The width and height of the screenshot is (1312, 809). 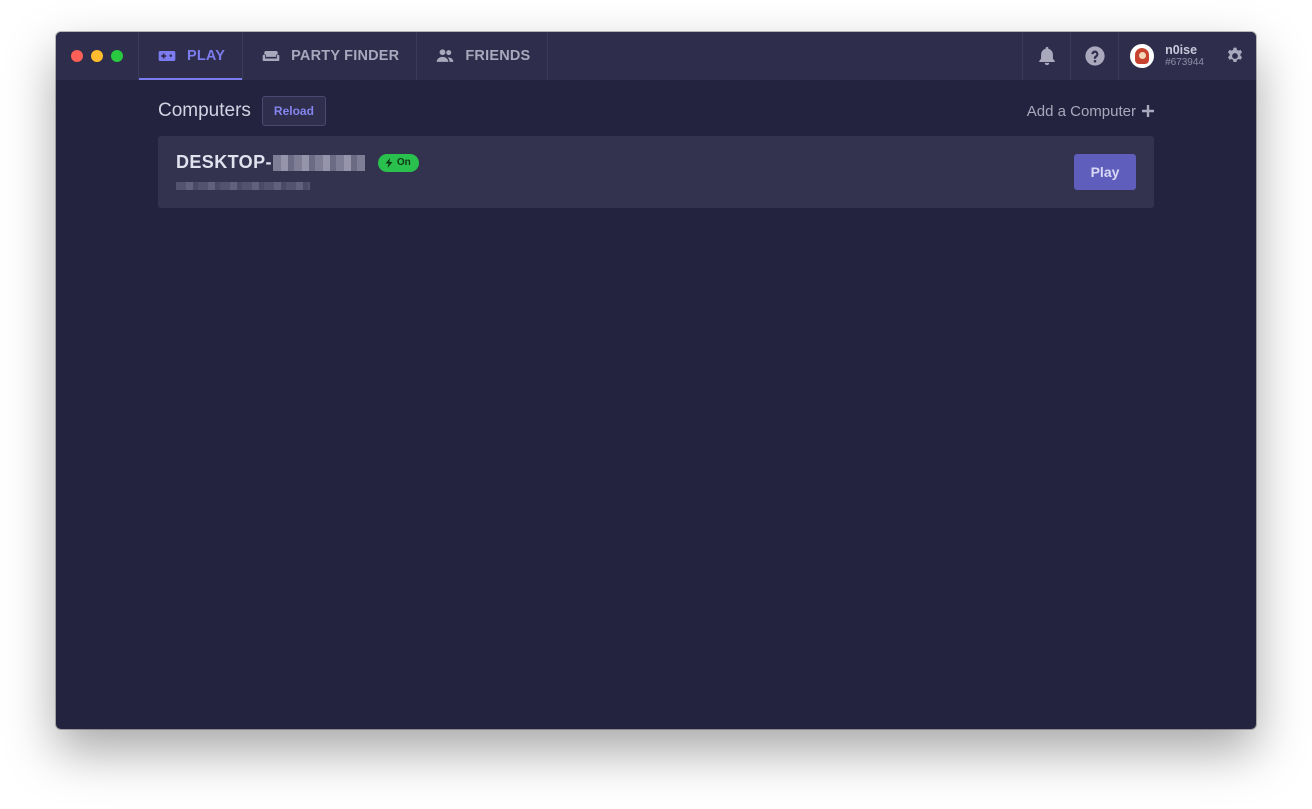 I want to click on question-icon, so click(x=1094, y=56).